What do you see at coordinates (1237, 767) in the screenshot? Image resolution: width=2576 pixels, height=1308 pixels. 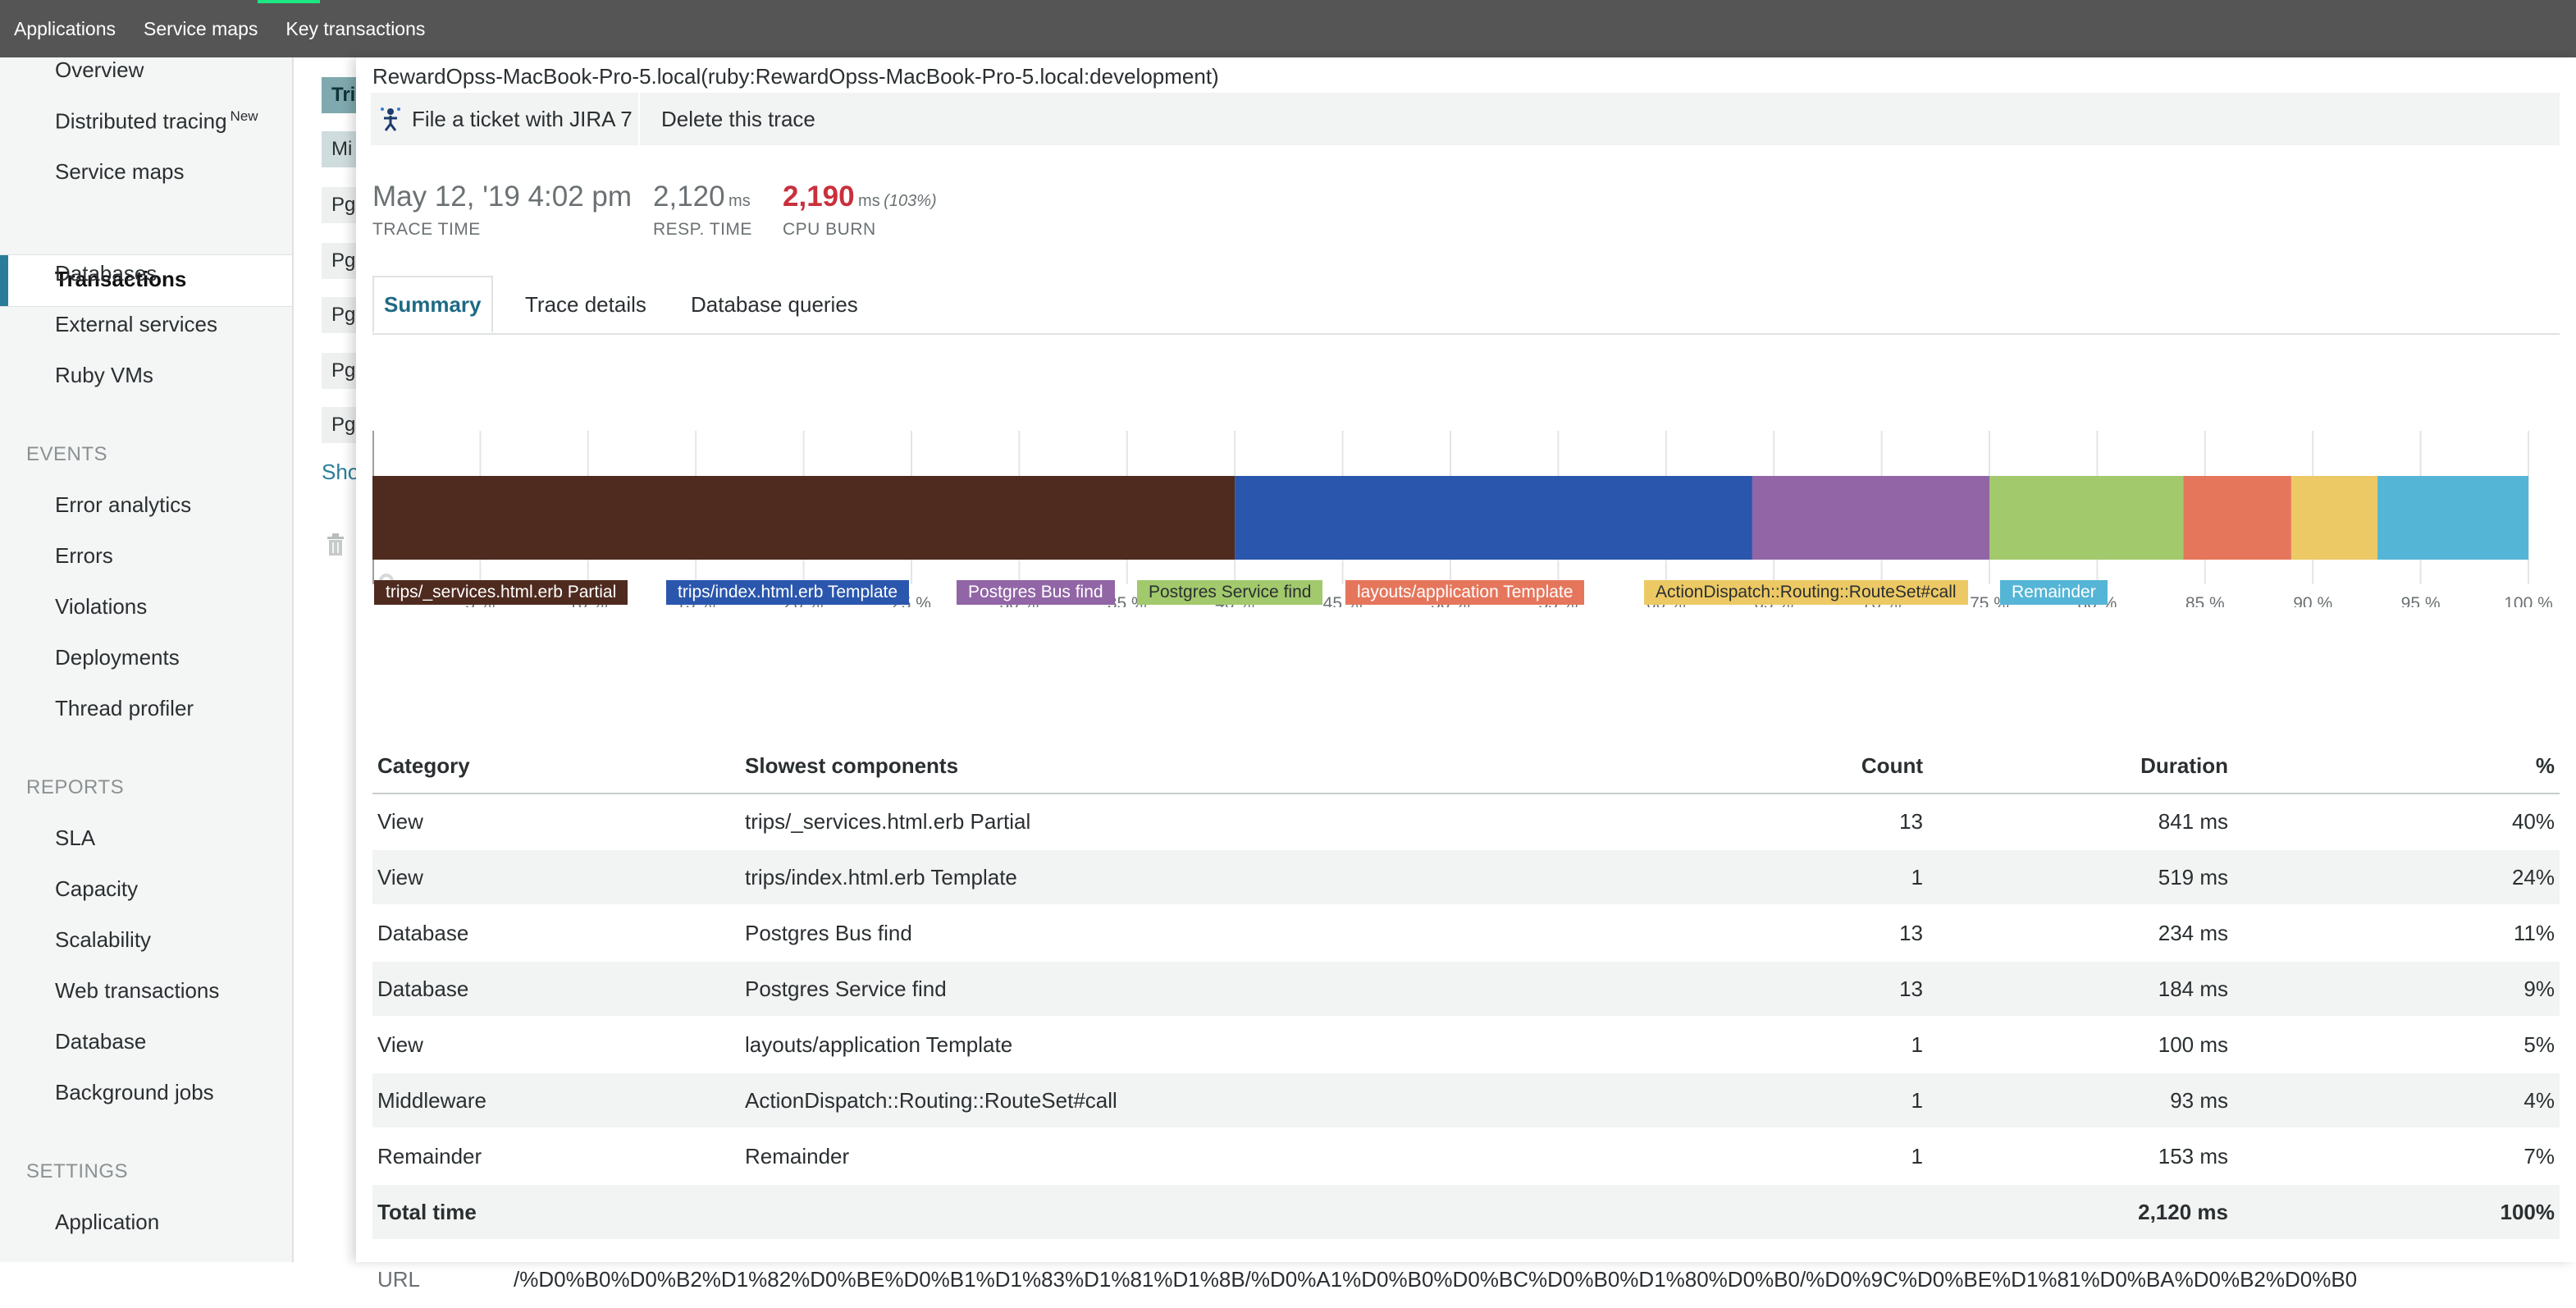 I see `col-component: Slowest components` at bounding box center [1237, 767].